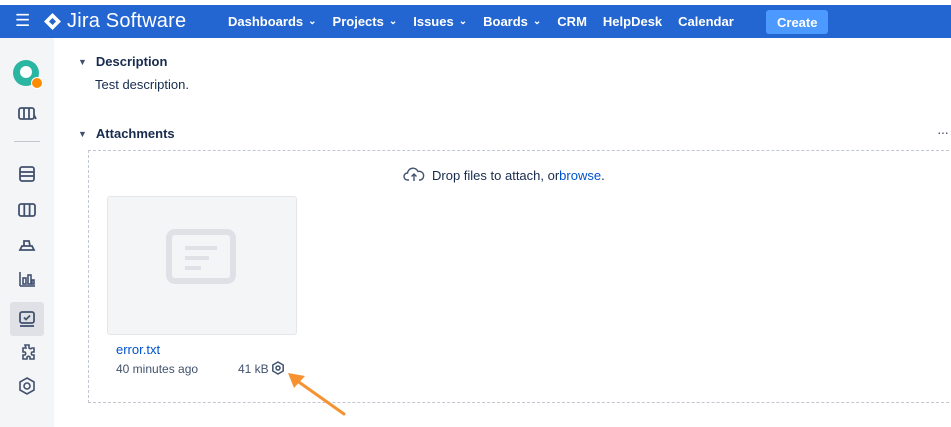 The width and height of the screenshot is (951, 427). I want to click on add-ons-icon, so click(27, 352).